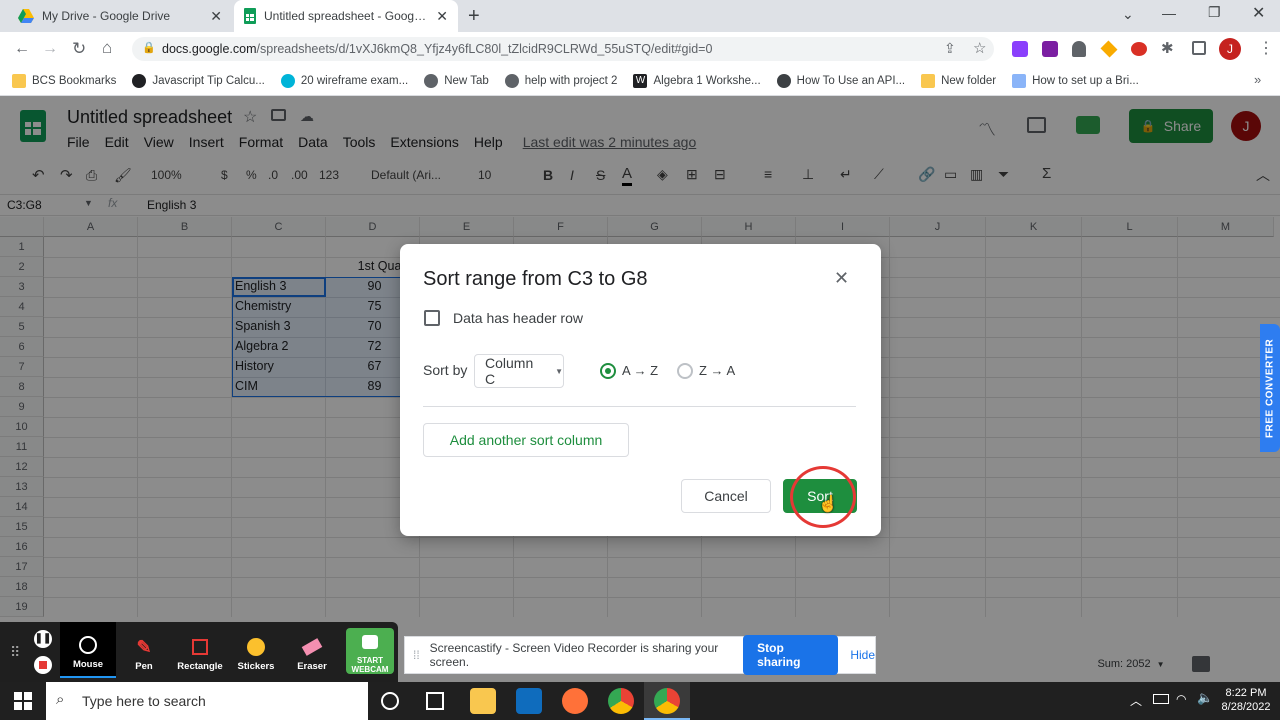 The image size is (1280, 720). Describe the element at coordinates (1181, 699) in the screenshot. I see `wifi-icon: ◠` at that location.